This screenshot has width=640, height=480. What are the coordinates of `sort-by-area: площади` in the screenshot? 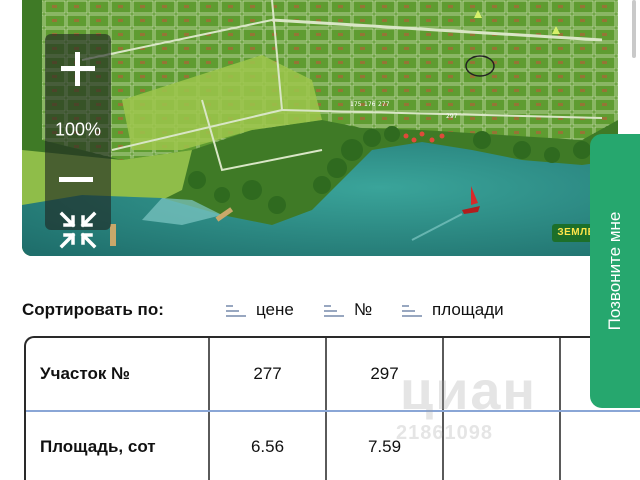 It's located at (453, 310).